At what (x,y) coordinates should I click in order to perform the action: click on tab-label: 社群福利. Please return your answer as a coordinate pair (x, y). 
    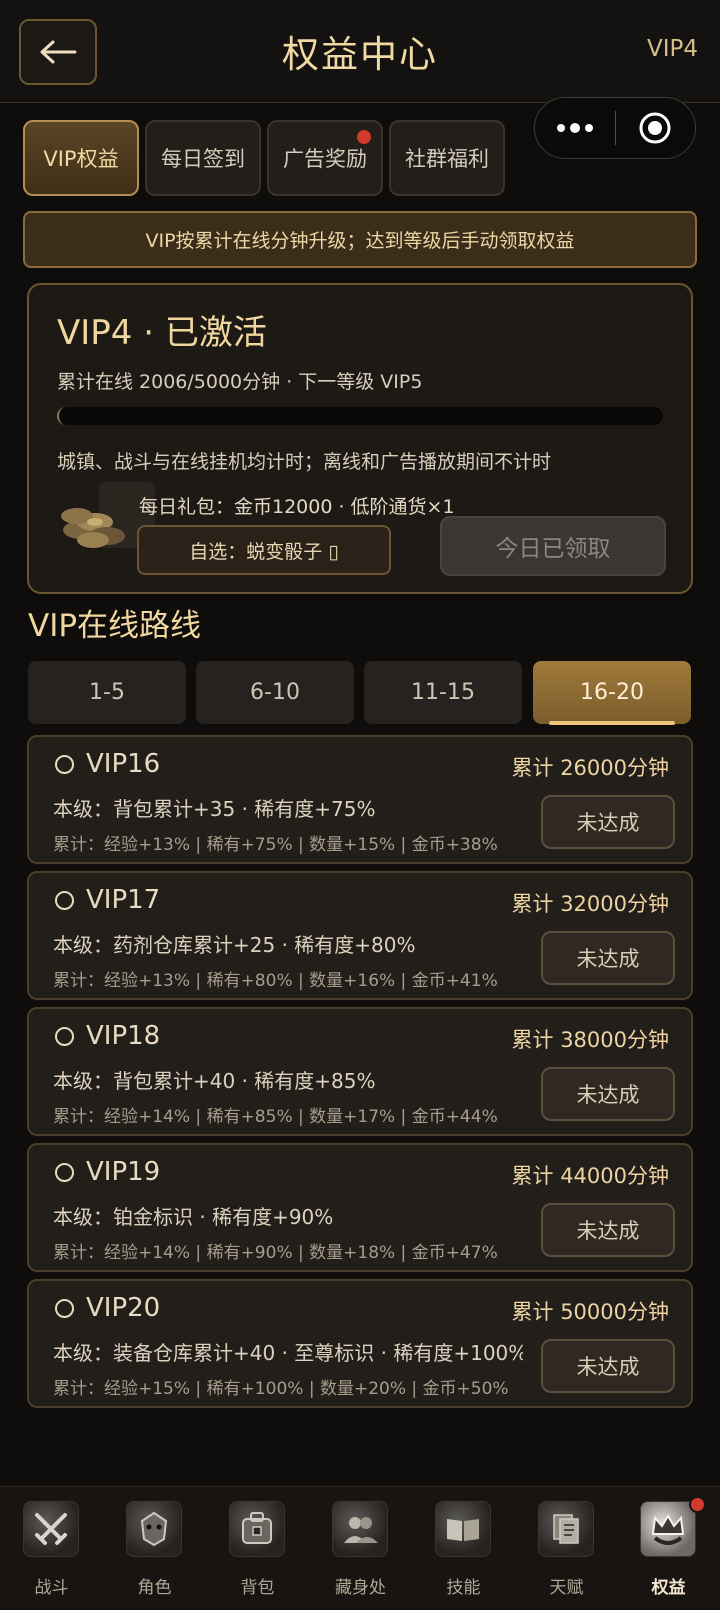
    Looking at the image, I should click on (447, 159).